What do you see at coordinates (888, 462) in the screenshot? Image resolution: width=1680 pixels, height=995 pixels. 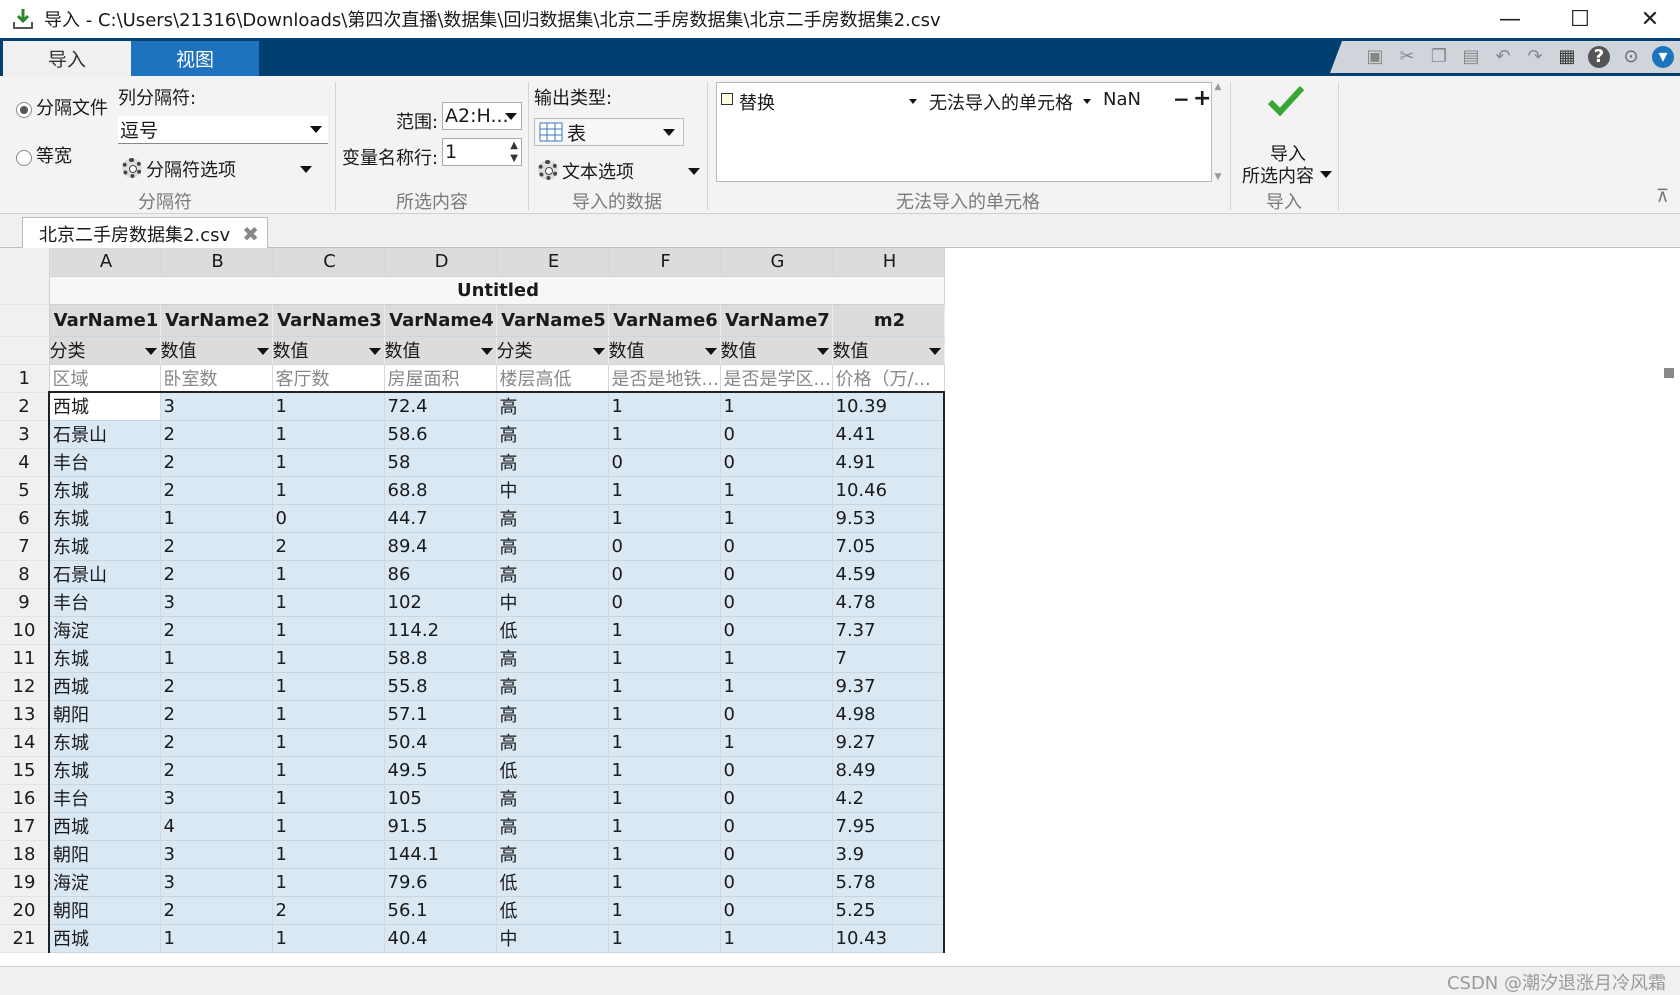 I see `cell: 4.91` at bounding box center [888, 462].